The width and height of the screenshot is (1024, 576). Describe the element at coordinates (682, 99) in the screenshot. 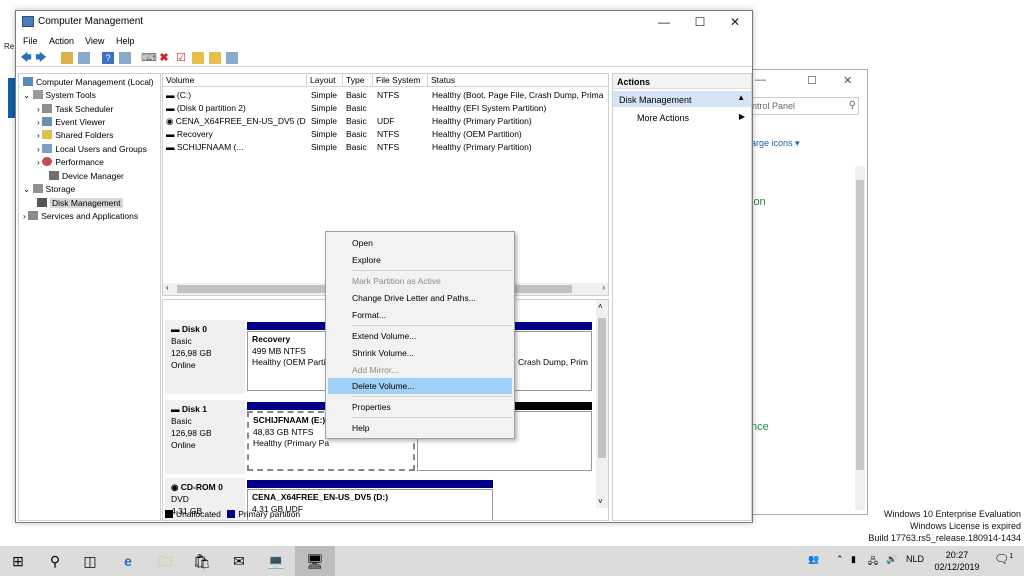

I see `actions-section-disk-management: Disk Management ▲` at that location.